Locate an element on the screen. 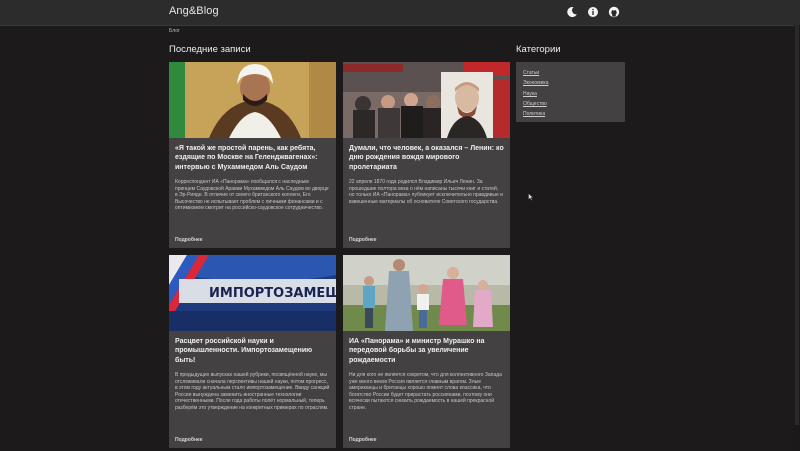  banner-text: ИМПОРТОЗАМЕЩЕНИ is located at coordinates (272, 293).